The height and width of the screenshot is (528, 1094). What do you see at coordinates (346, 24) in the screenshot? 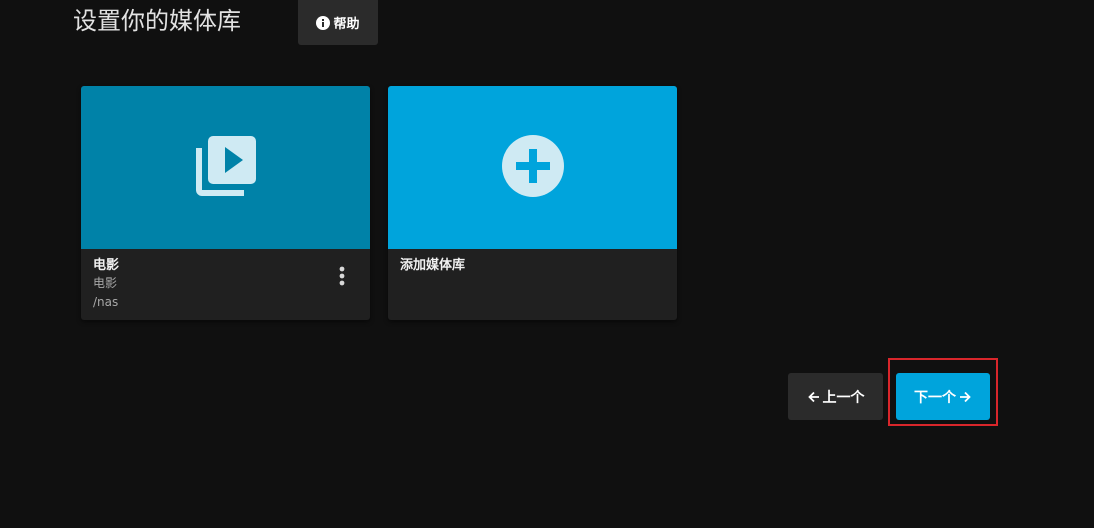
I see `help-button-label: 帮助` at bounding box center [346, 24].